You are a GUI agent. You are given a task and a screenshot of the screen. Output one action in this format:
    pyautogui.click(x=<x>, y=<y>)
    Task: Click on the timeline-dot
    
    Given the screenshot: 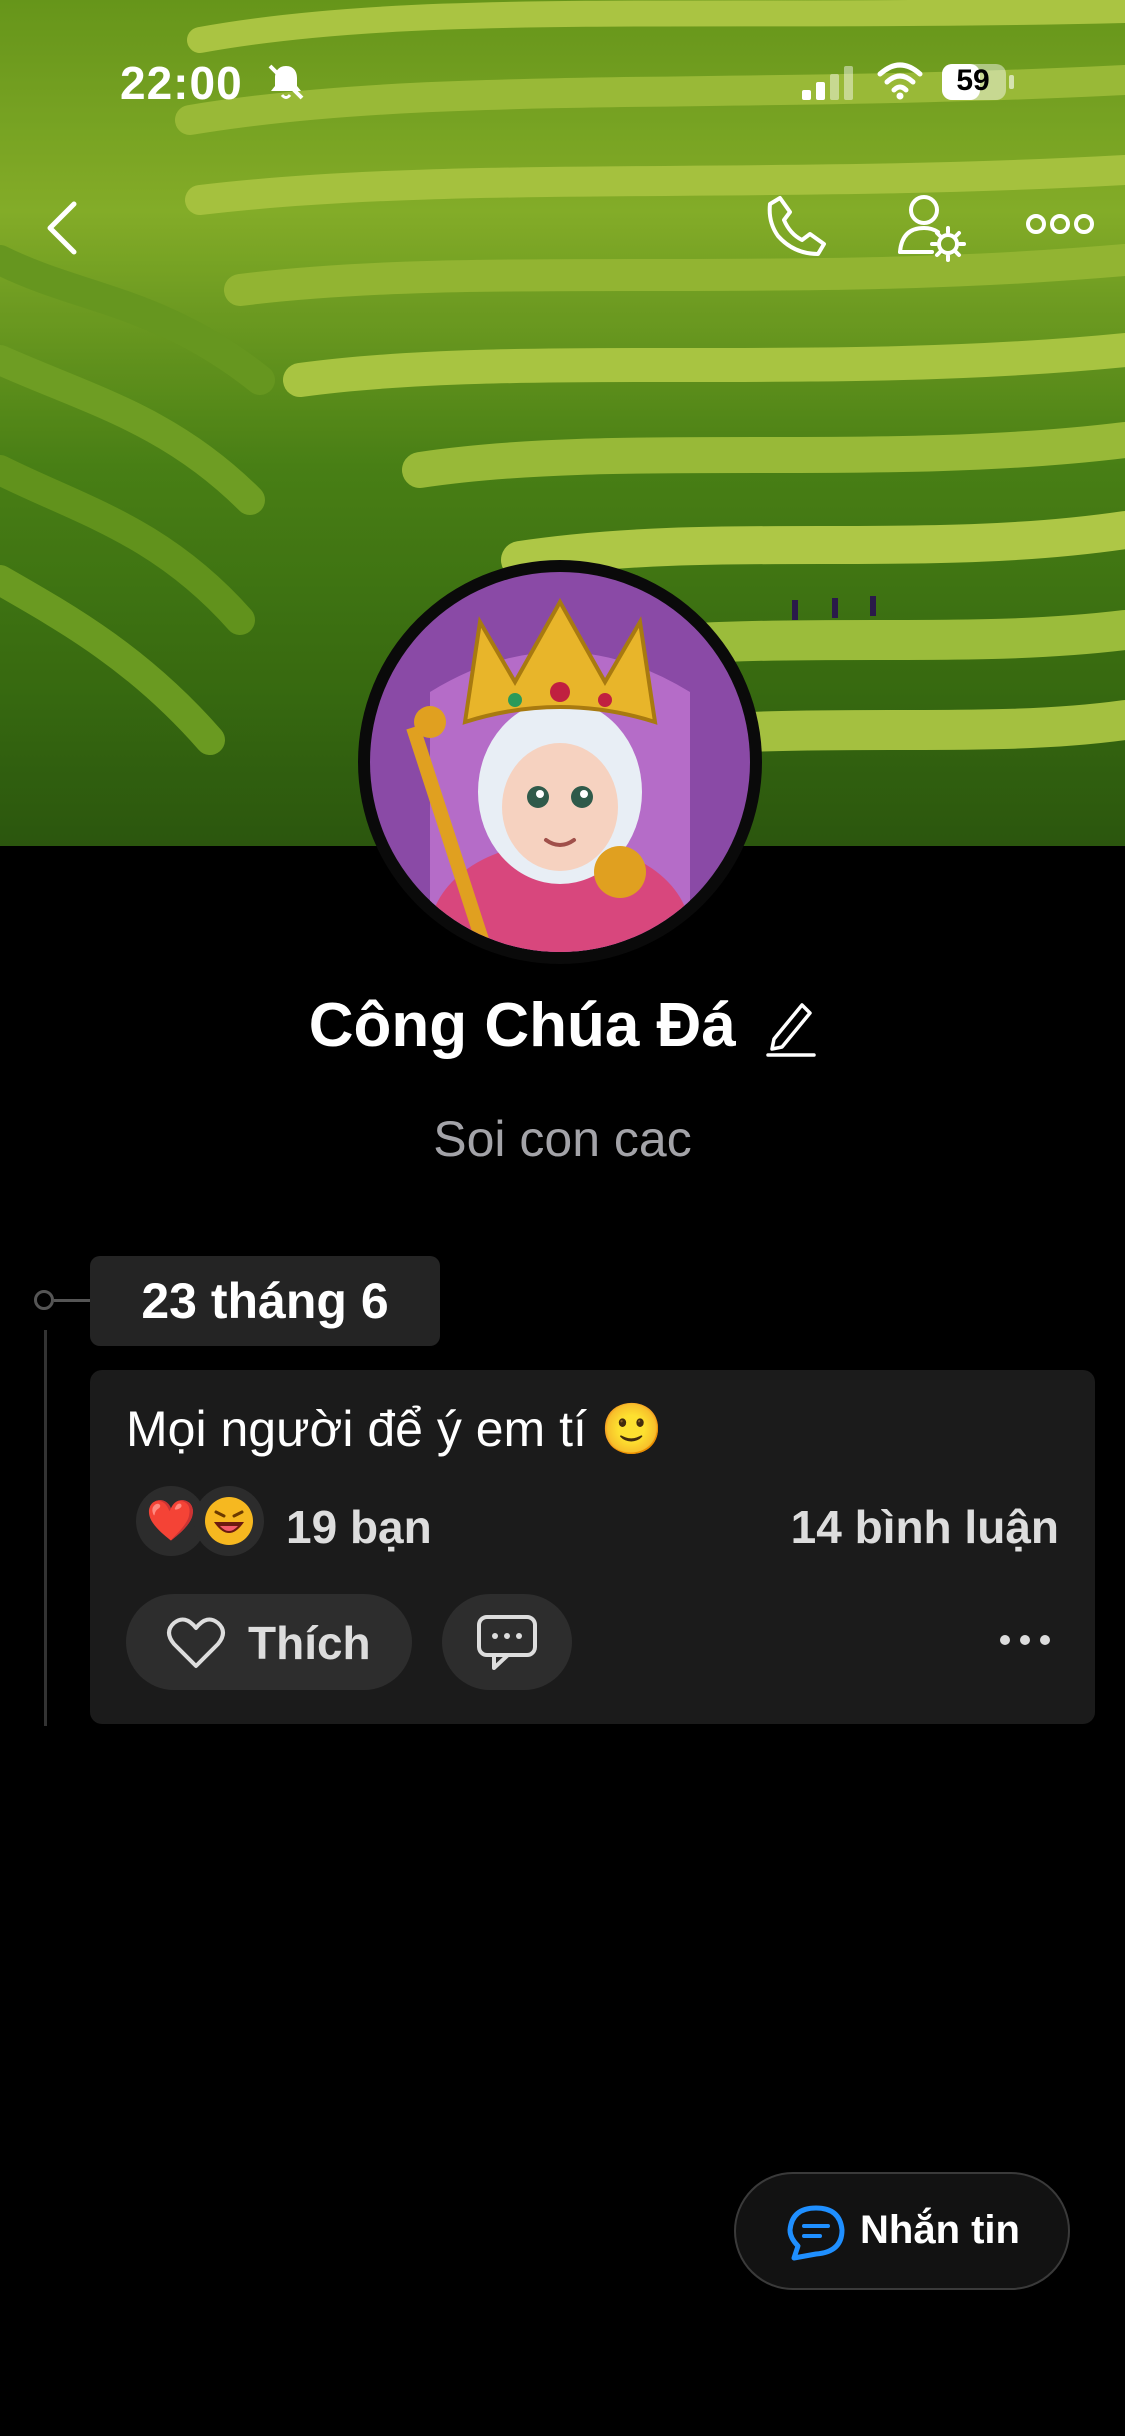 What is the action you would take?
    pyautogui.click(x=44, y=1300)
    